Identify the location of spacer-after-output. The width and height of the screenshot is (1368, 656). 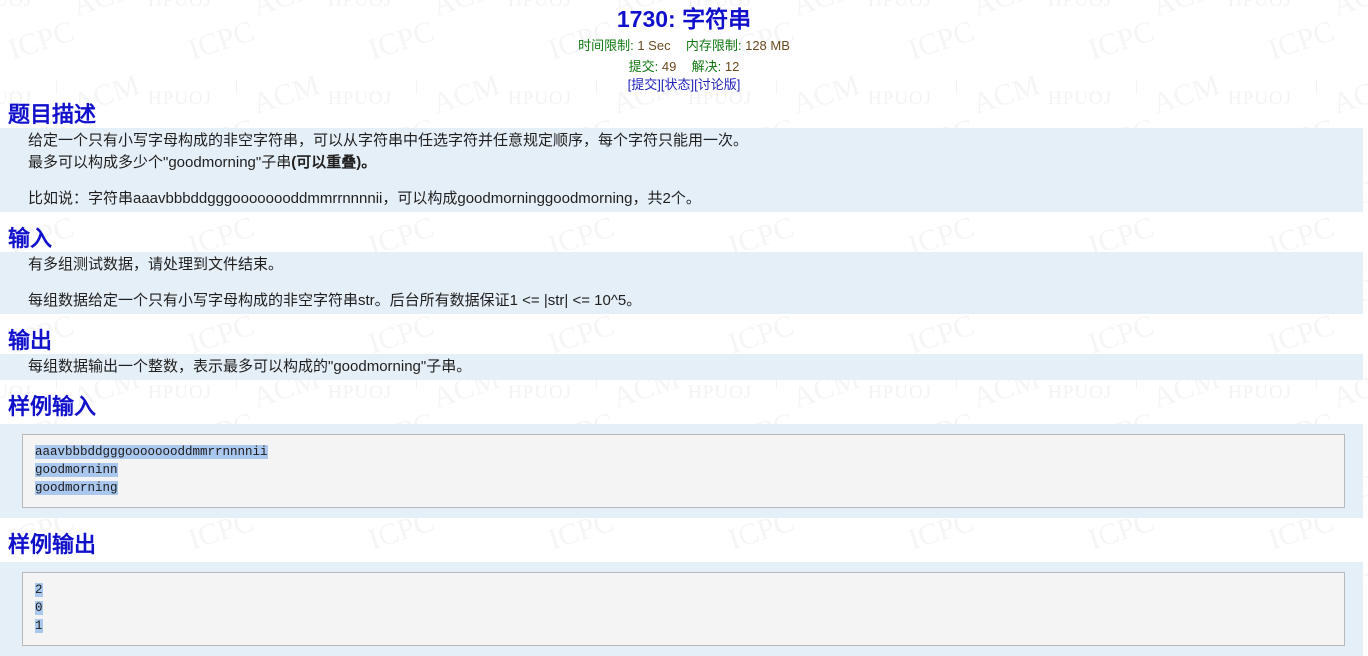
(684, 387).